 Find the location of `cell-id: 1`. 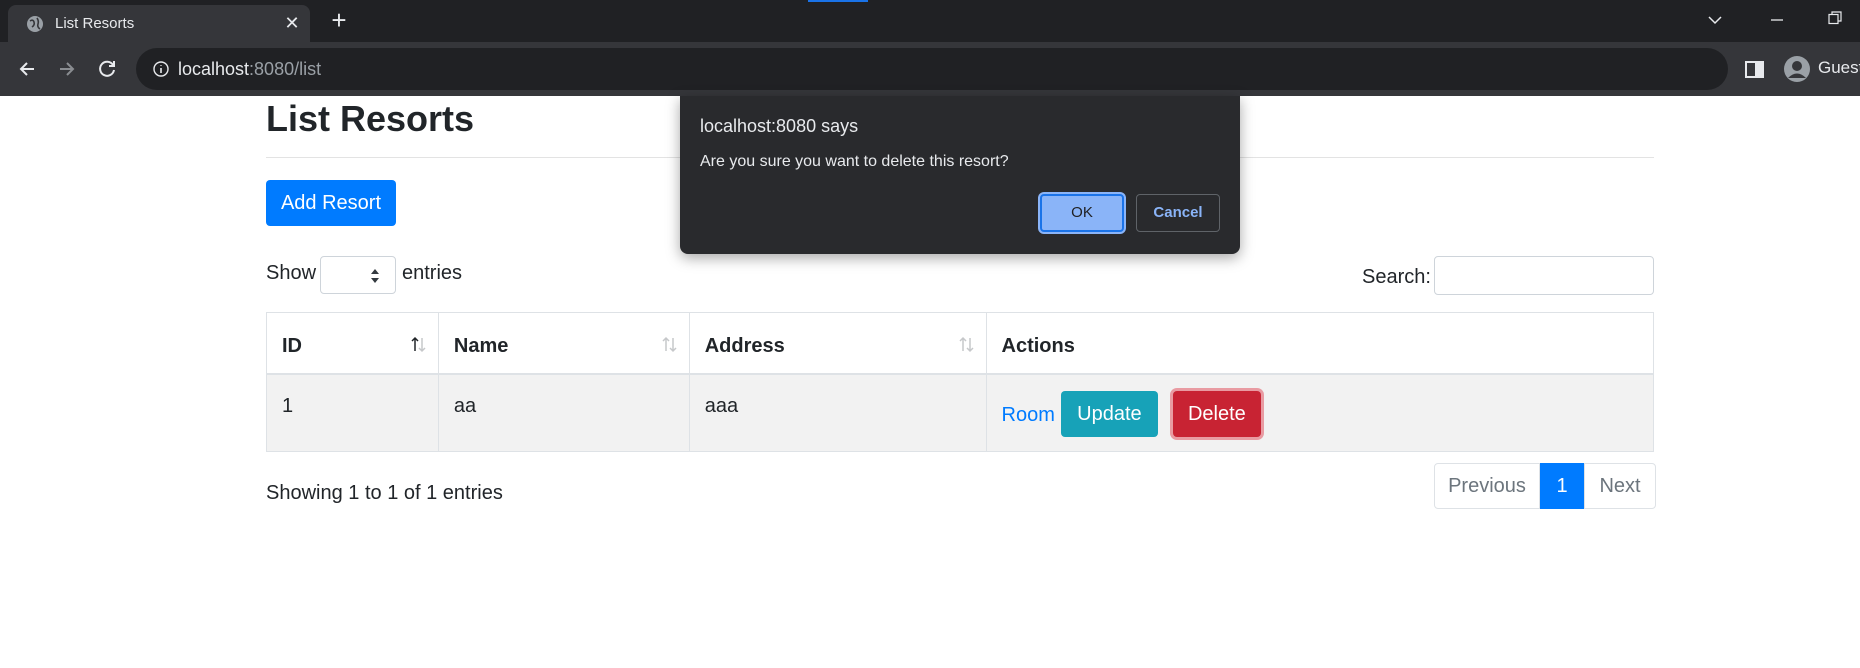

cell-id: 1 is located at coordinates (352, 412).